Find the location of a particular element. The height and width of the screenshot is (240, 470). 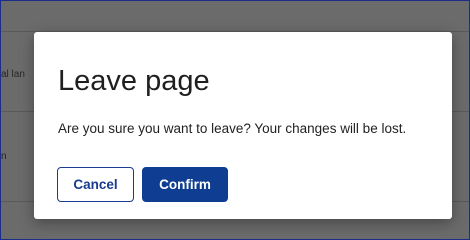

dialog-title: Leave page is located at coordinates (134, 81).